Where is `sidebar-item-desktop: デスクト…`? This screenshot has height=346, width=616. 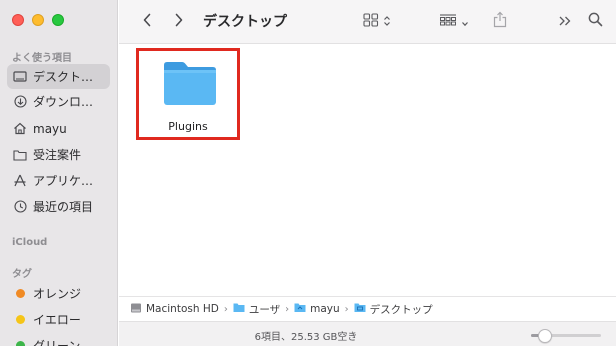
sidebar-item-desktop: デスクト… is located at coordinates (58, 76).